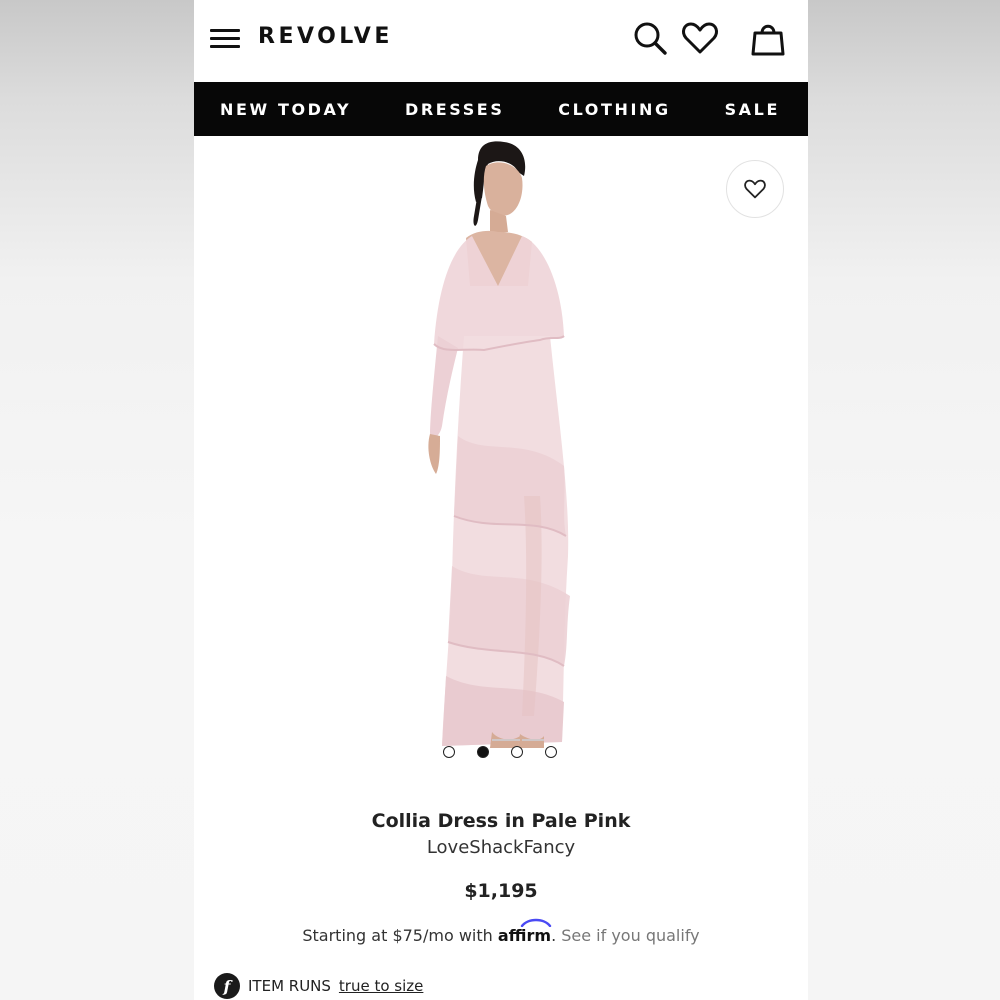 This screenshot has height=1000, width=1000. I want to click on fit-predictor: f ITEM RUNS true to size, so click(318, 986).